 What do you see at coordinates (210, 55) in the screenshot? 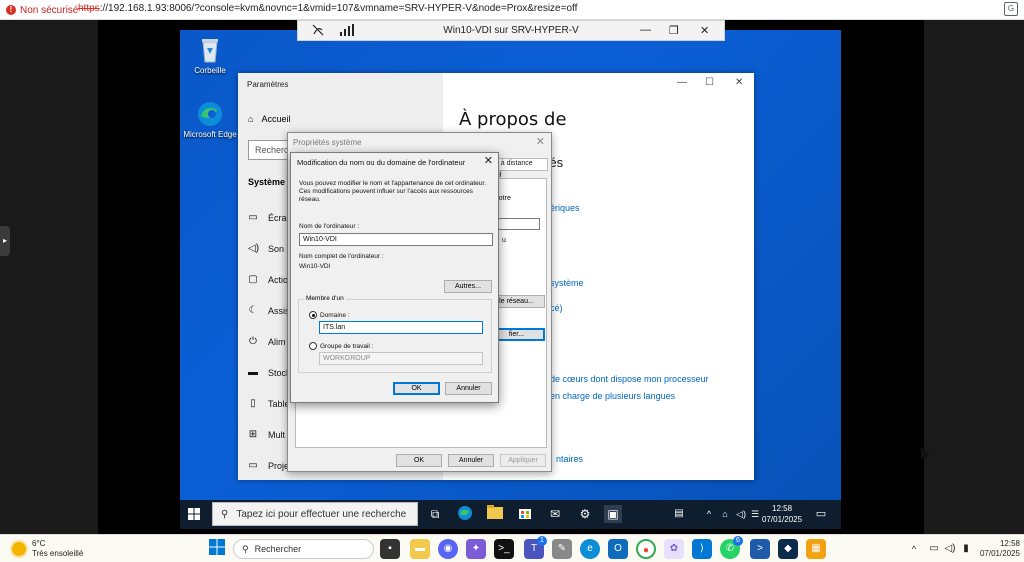
I see `desktop-icon-recycle-bin: Corbeille` at bounding box center [210, 55].